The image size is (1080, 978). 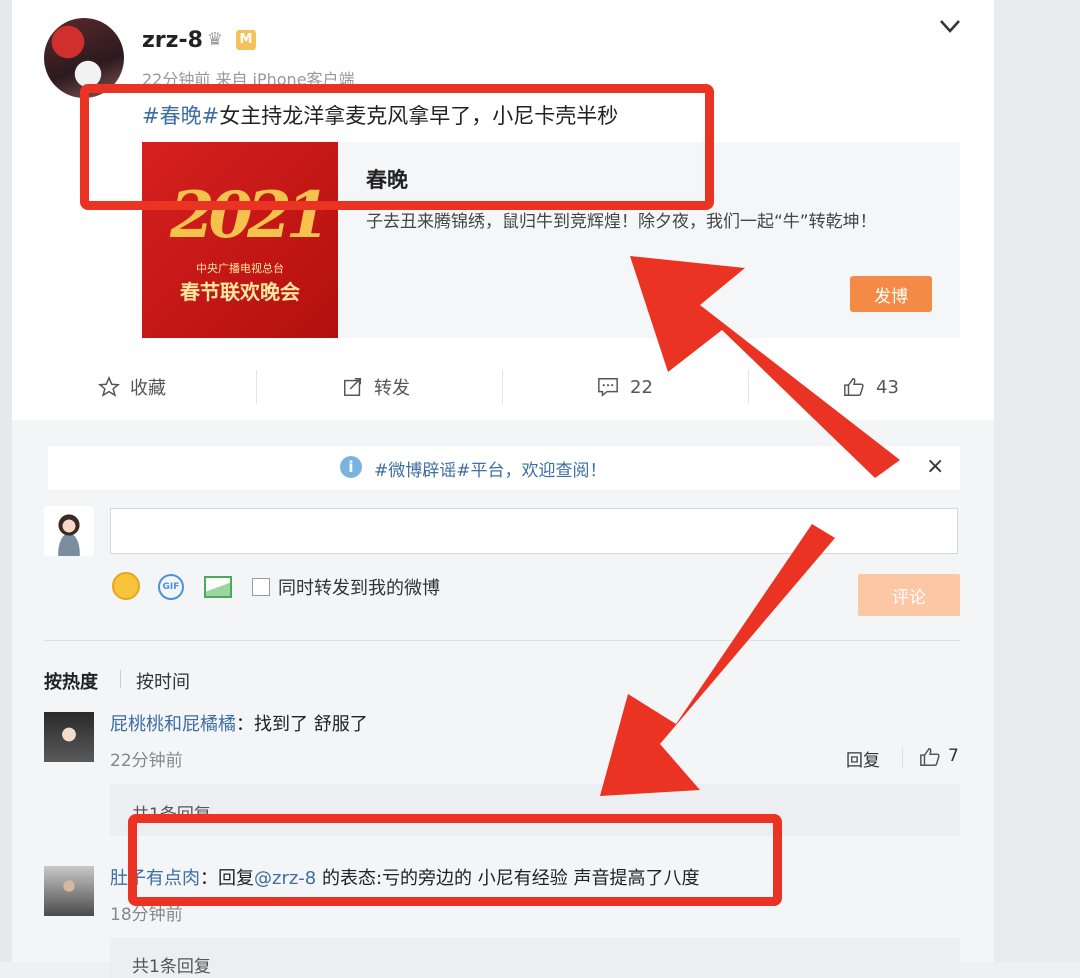 What do you see at coordinates (765, 367) in the screenshot?
I see `arrow-up-left` at bounding box center [765, 367].